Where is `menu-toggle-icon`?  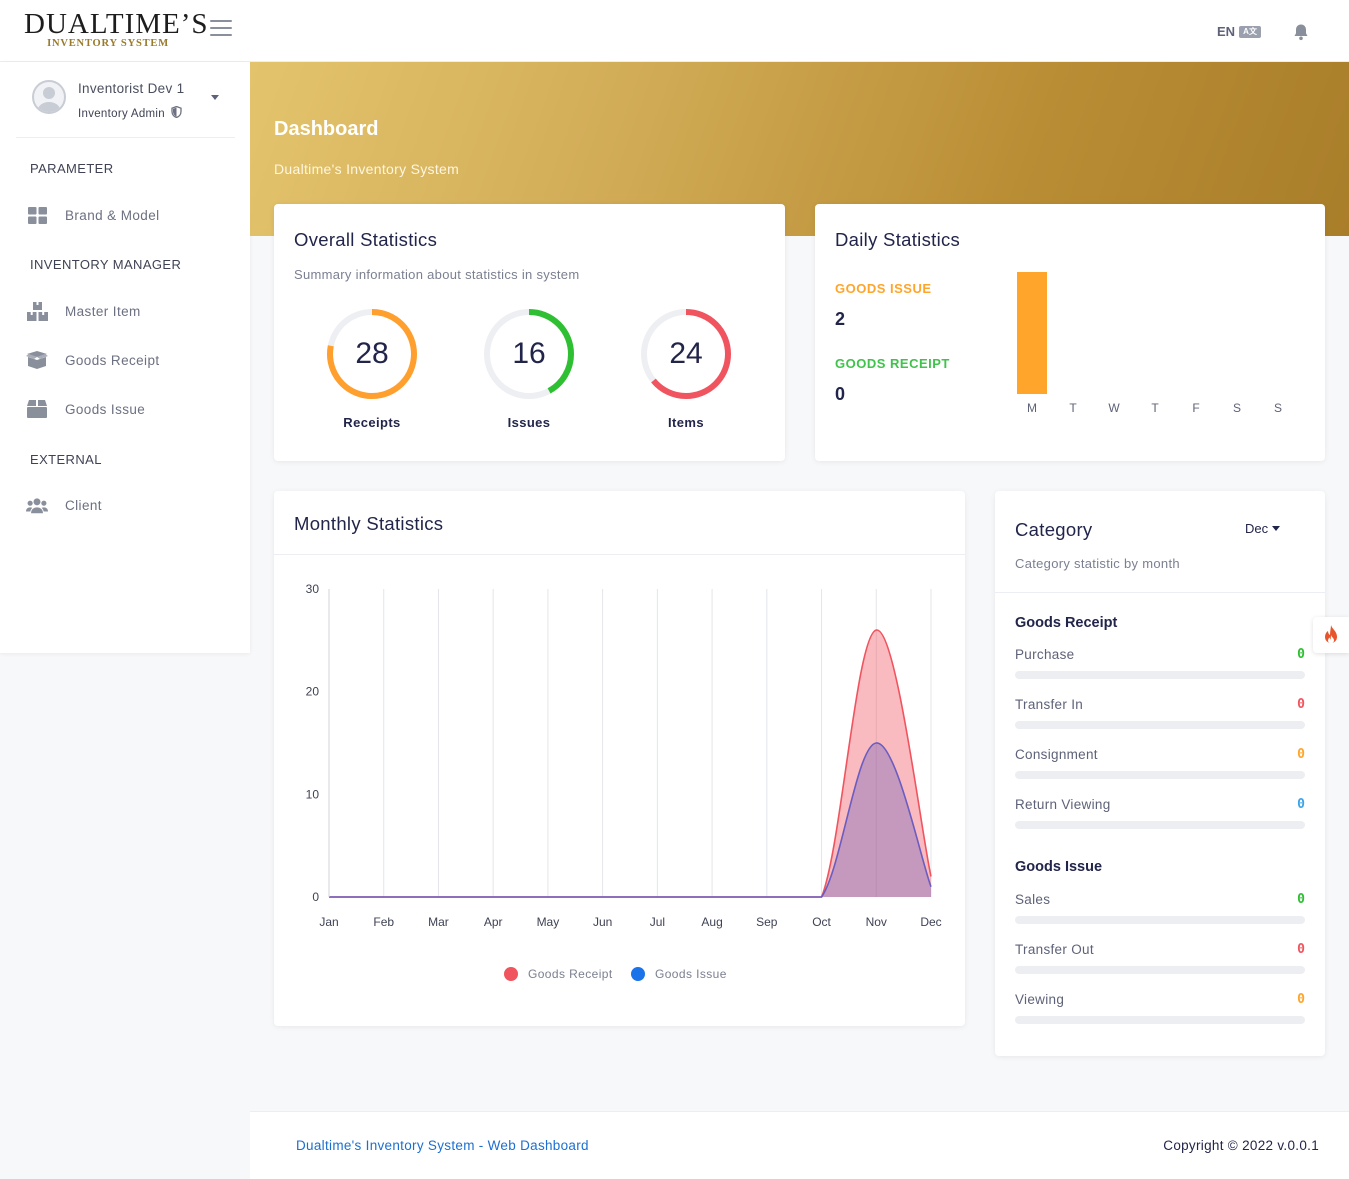 menu-toggle-icon is located at coordinates (221, 29).